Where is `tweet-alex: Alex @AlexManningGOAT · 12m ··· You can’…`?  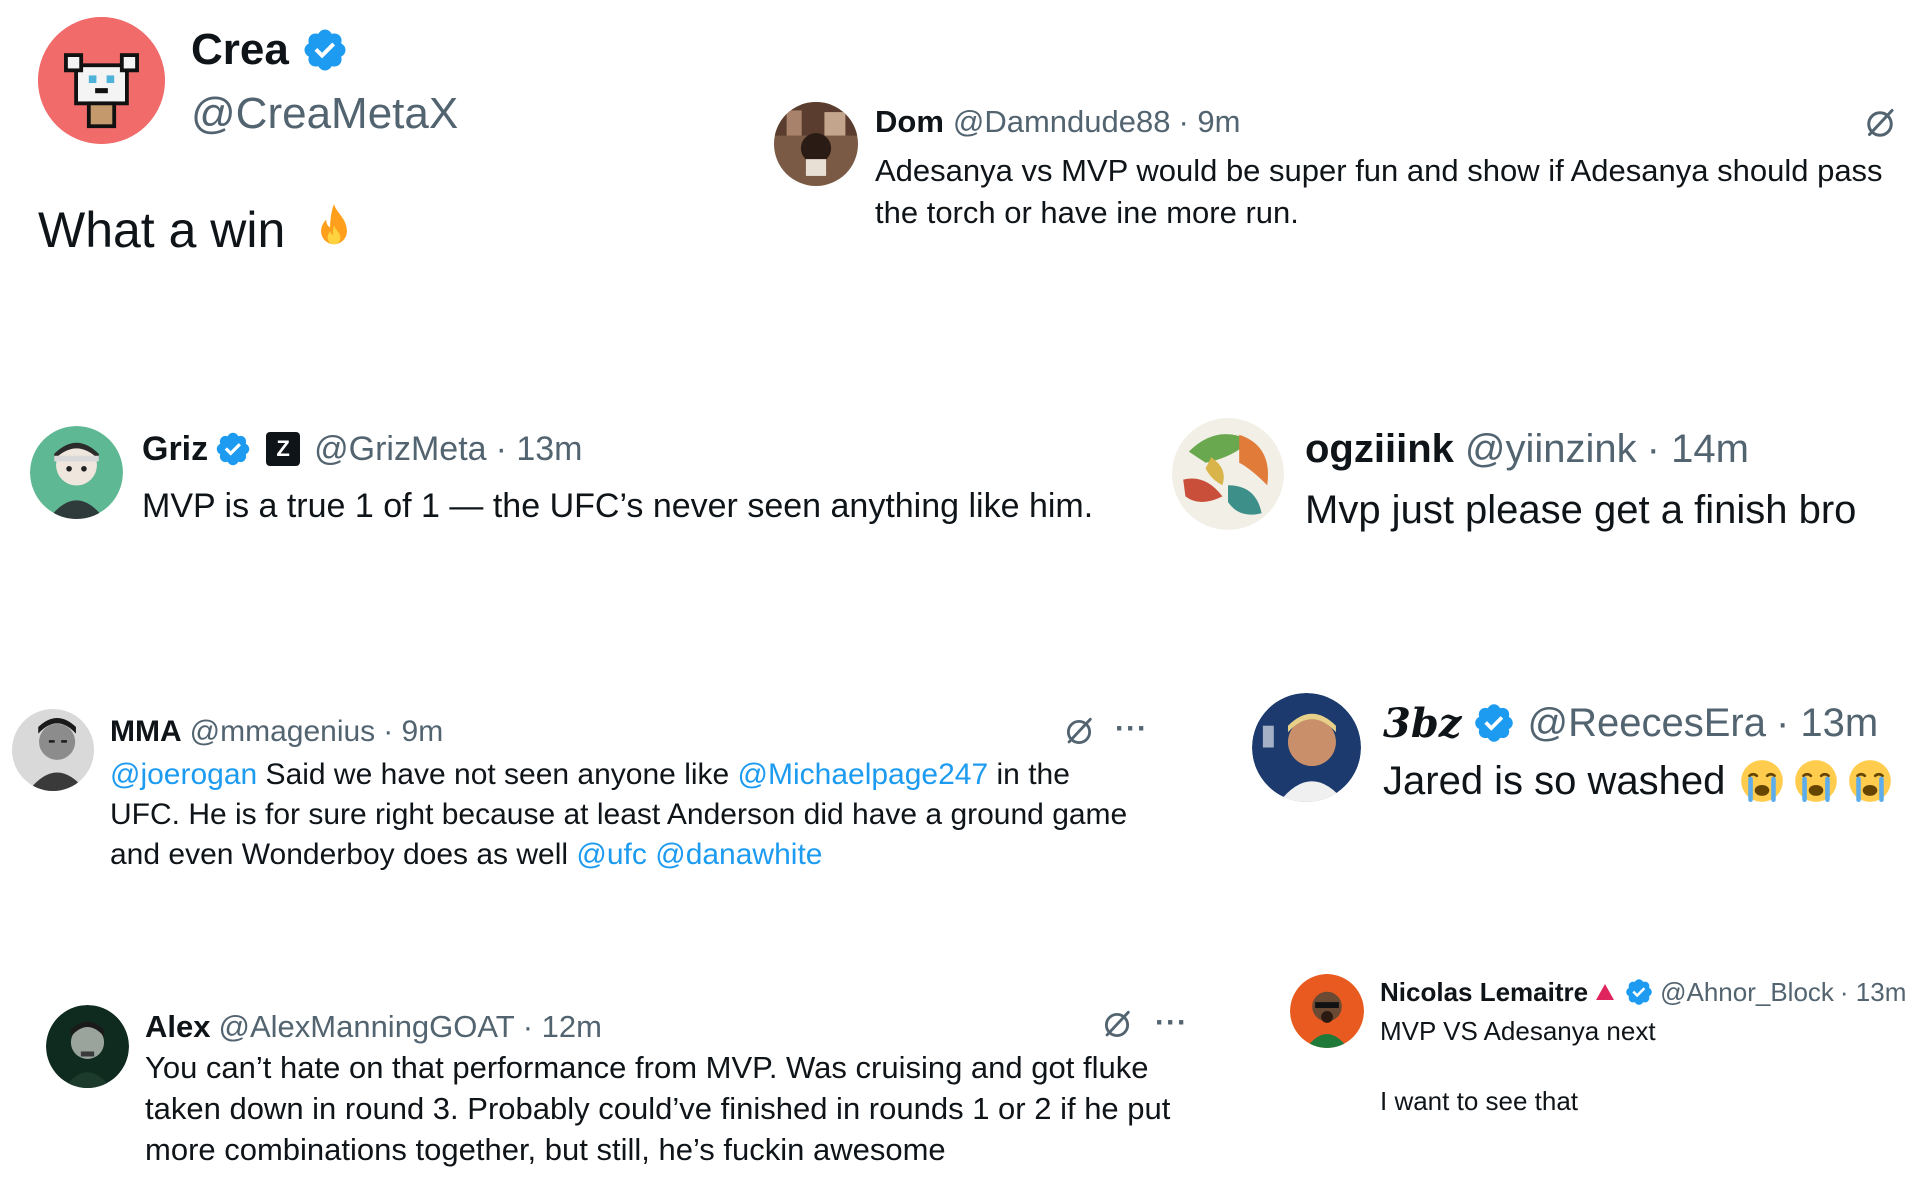 tweet-alex: Alex @AlexManningGOAT · 12m ··· You can’… is located at coordinates (610, 1097).